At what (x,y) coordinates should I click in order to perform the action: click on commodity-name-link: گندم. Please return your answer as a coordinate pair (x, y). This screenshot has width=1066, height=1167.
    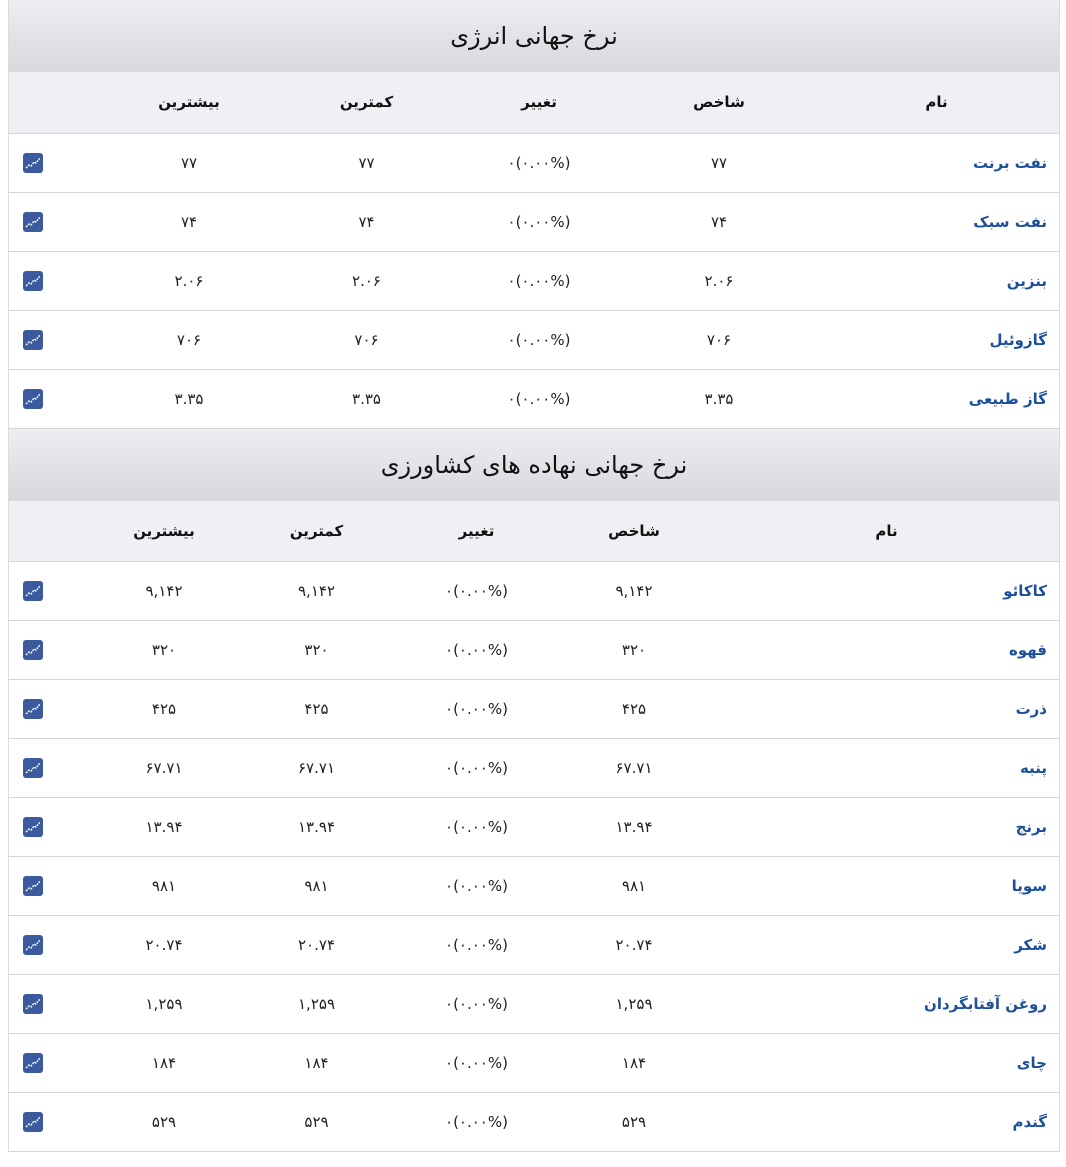
    Looking at the image, I should click on (886, 1122).